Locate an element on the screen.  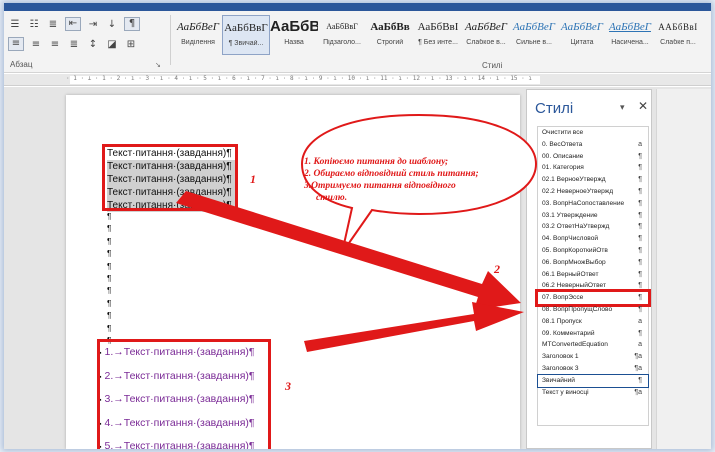
style-list-item: Очистити все is located at coordinates (593, 133).